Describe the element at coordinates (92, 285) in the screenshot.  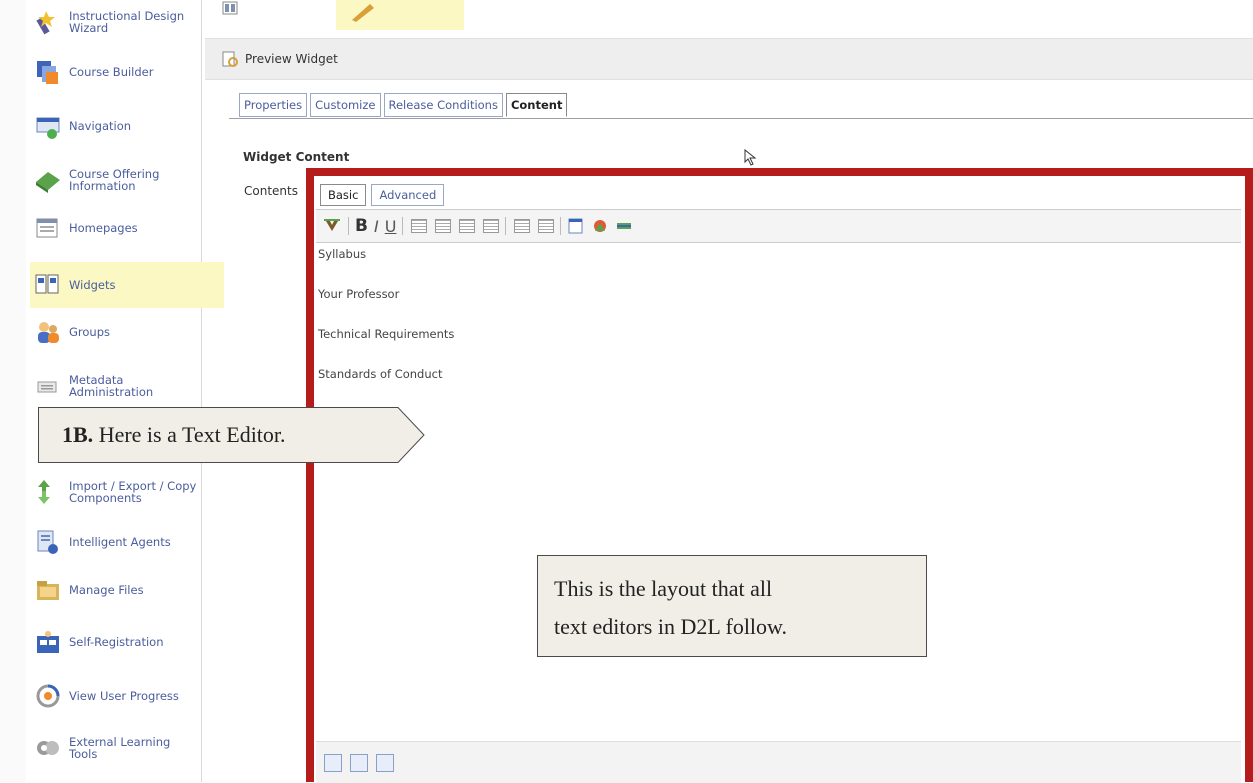
I see `sidebar-item-label: Widgets` at that location.